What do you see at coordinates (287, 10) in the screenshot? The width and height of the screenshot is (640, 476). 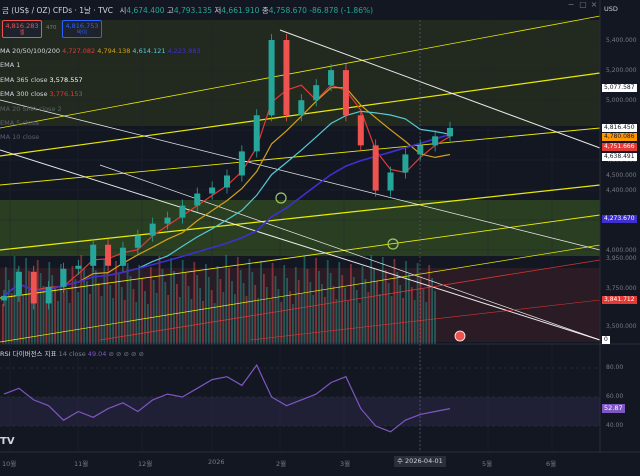 I see `close-value: 4,758.670` at bounding box center [287, 10].